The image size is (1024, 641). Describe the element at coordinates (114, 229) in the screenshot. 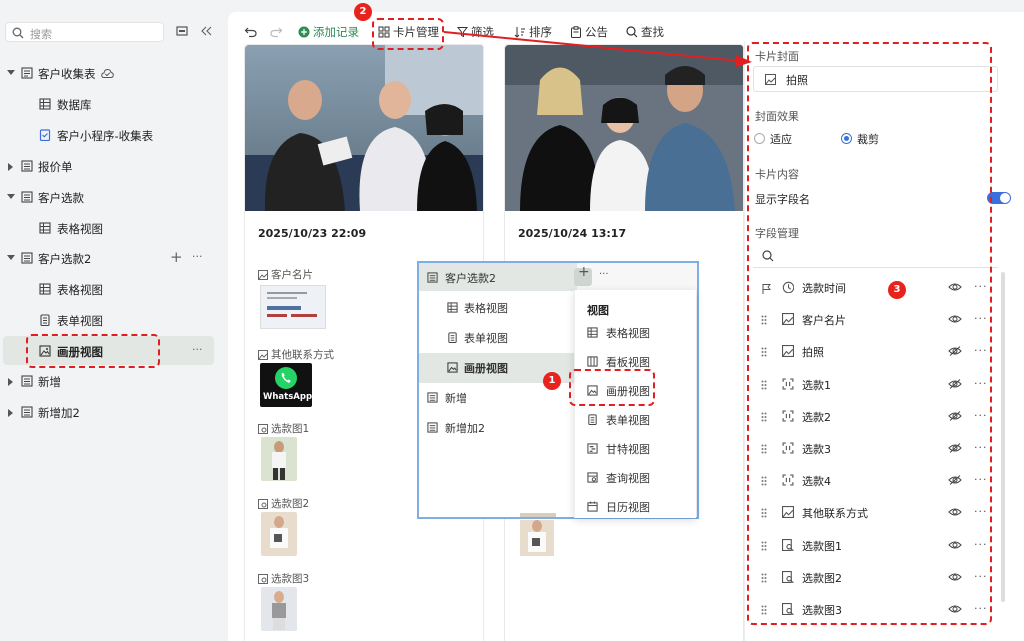

I see `sidebar-item-table-view: 表格视图` at that location.